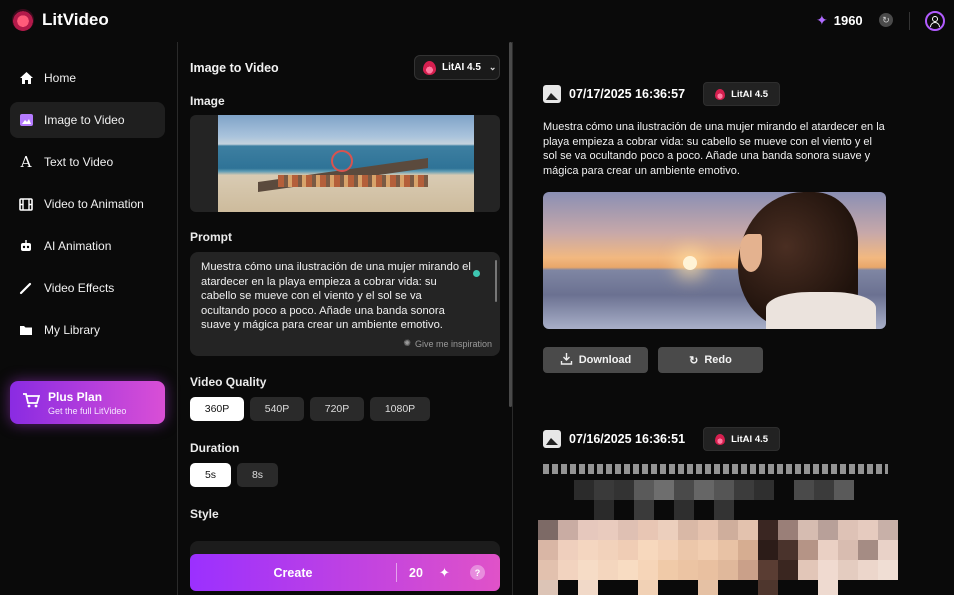 Image resolution: width=954 pixels, height=595 pixels. Describe the element at coordinates (207, 101) in the screenshot. I see `image-label: Image` at that location.